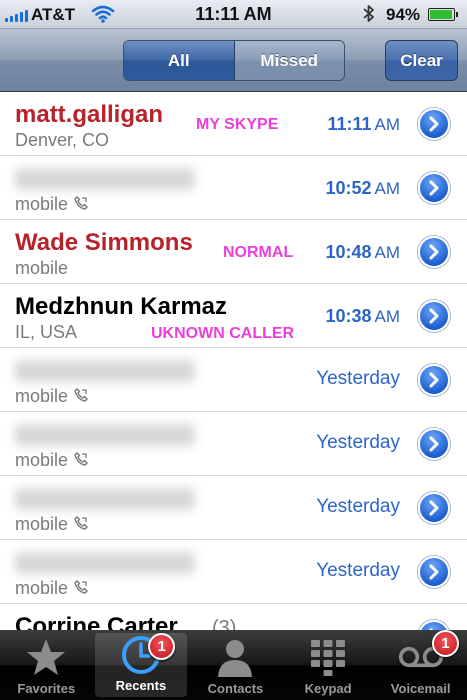 This screenshot has height=700, width=467. Describe the element at coordinates (328, 657) in the screenshot. I see `keypad-icon` at that location.